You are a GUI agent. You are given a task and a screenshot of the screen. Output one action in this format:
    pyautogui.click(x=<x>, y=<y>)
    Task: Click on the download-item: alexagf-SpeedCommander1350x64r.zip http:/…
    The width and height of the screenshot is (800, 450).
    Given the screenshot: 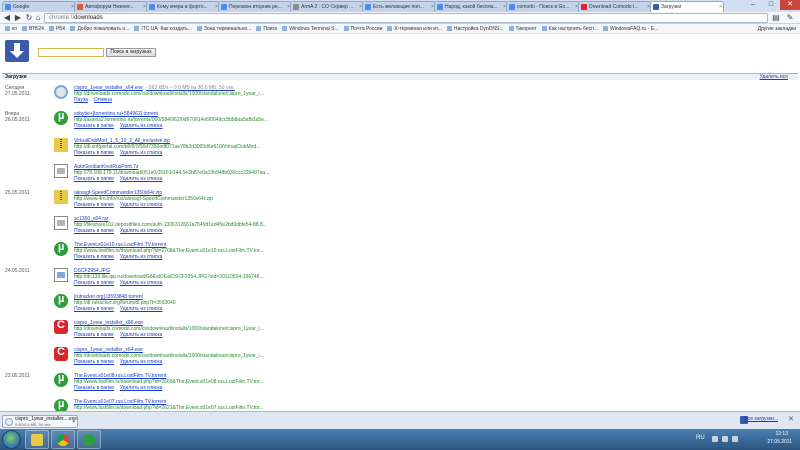 What is the action you would take?
    pyautogui.click(x=424, y=201)
    